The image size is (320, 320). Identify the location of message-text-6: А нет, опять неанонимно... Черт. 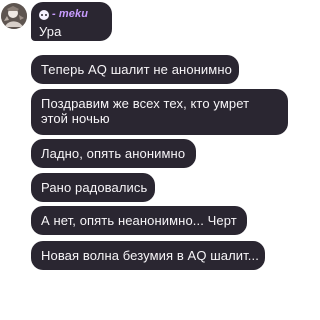
(139, 220).